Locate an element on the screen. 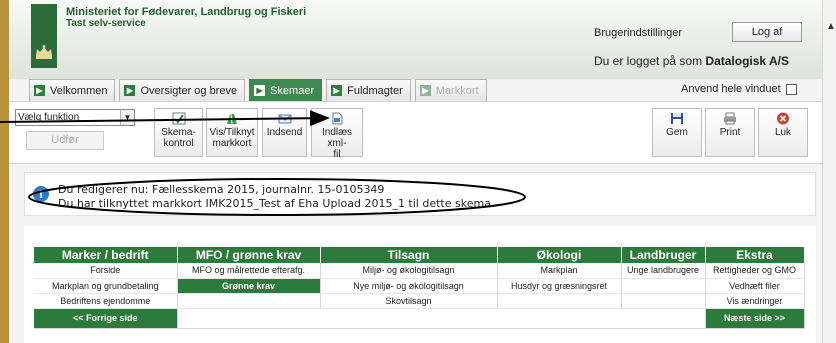  nav-link-nye-tilsagn: Nye miljø- og økologitilsagn is located at coordinates (409, 286).